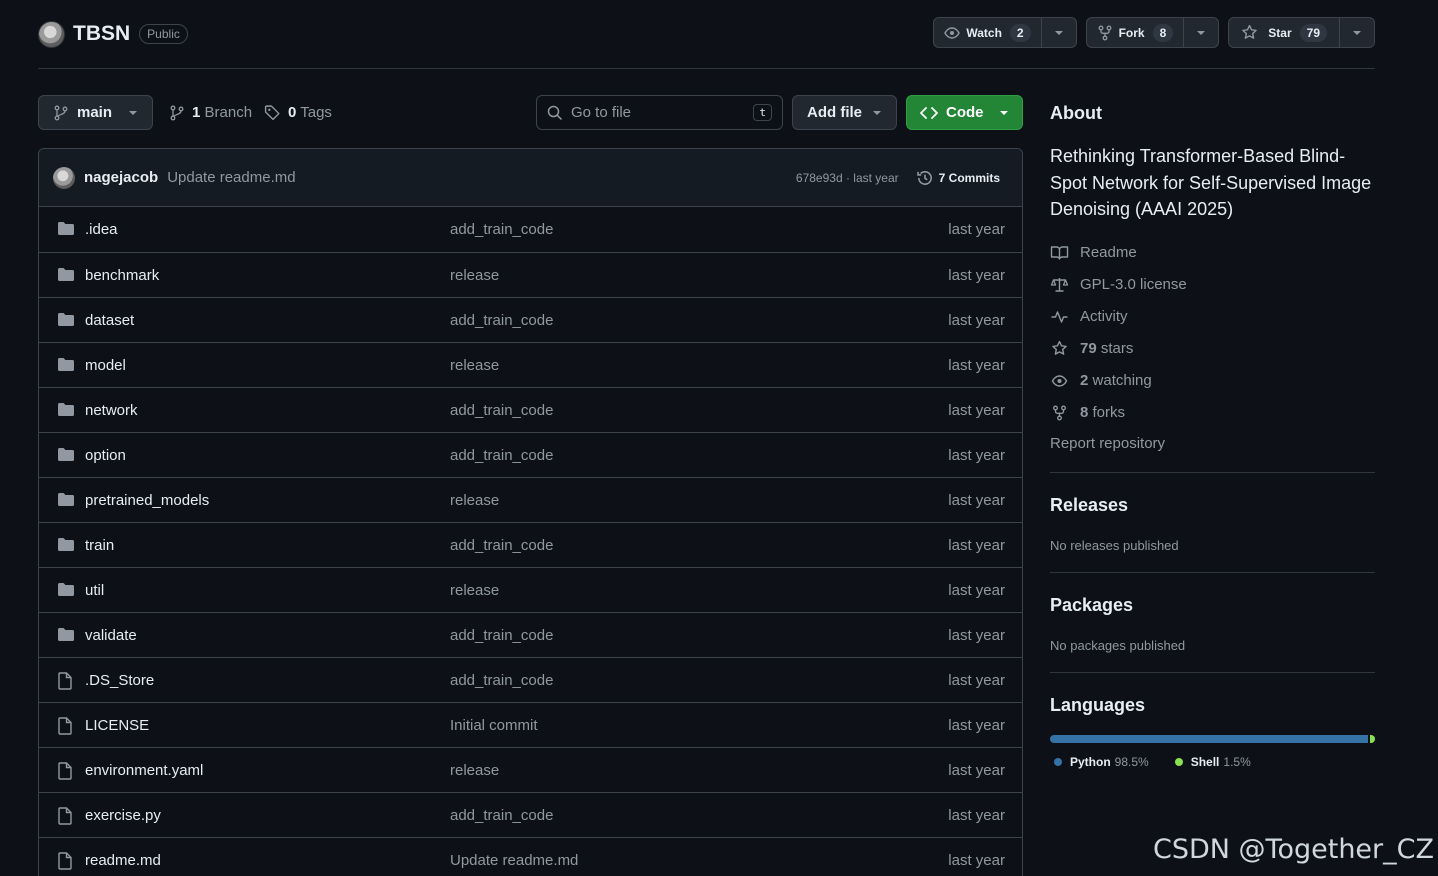 The height and width of the screenshot is (876, 1438). I want to click on file-name: .idea, so click(101, 229).